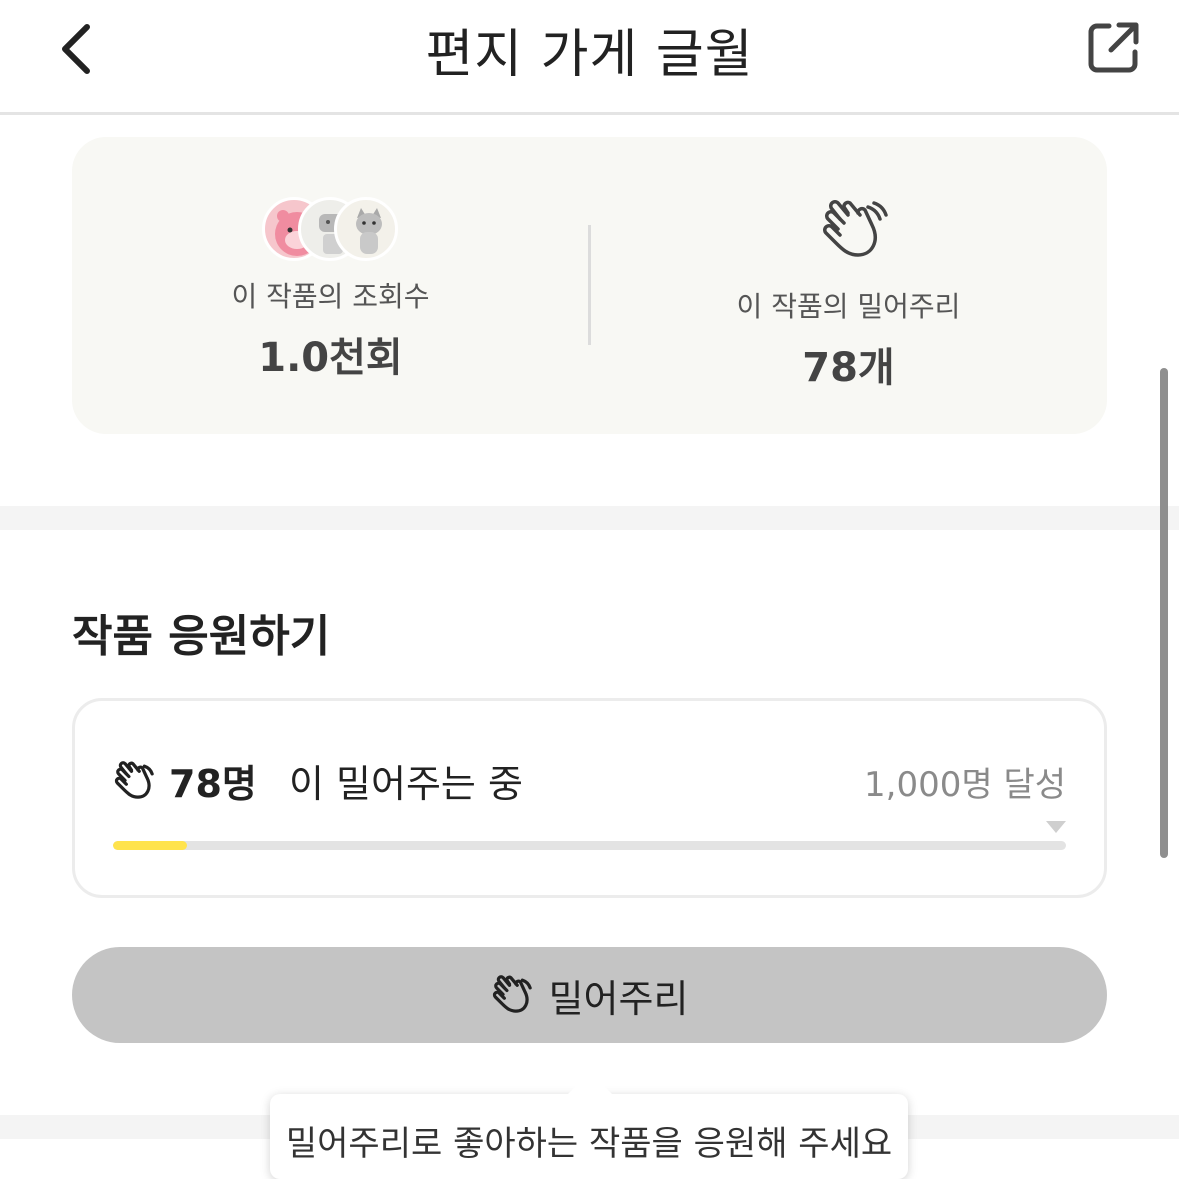 Image resolution: width=1179 pixels, height=1179 pixels. Describe the element at coordinates (366, 229) in the screenshot. I see `gray-cat-avatar` at that location.